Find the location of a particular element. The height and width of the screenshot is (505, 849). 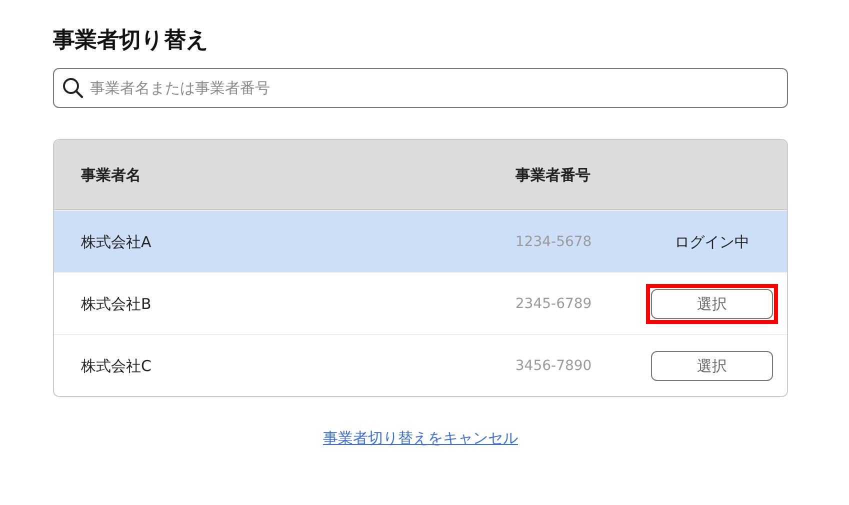

company-number: 2345-6789 is located at coordinates (553, 304).